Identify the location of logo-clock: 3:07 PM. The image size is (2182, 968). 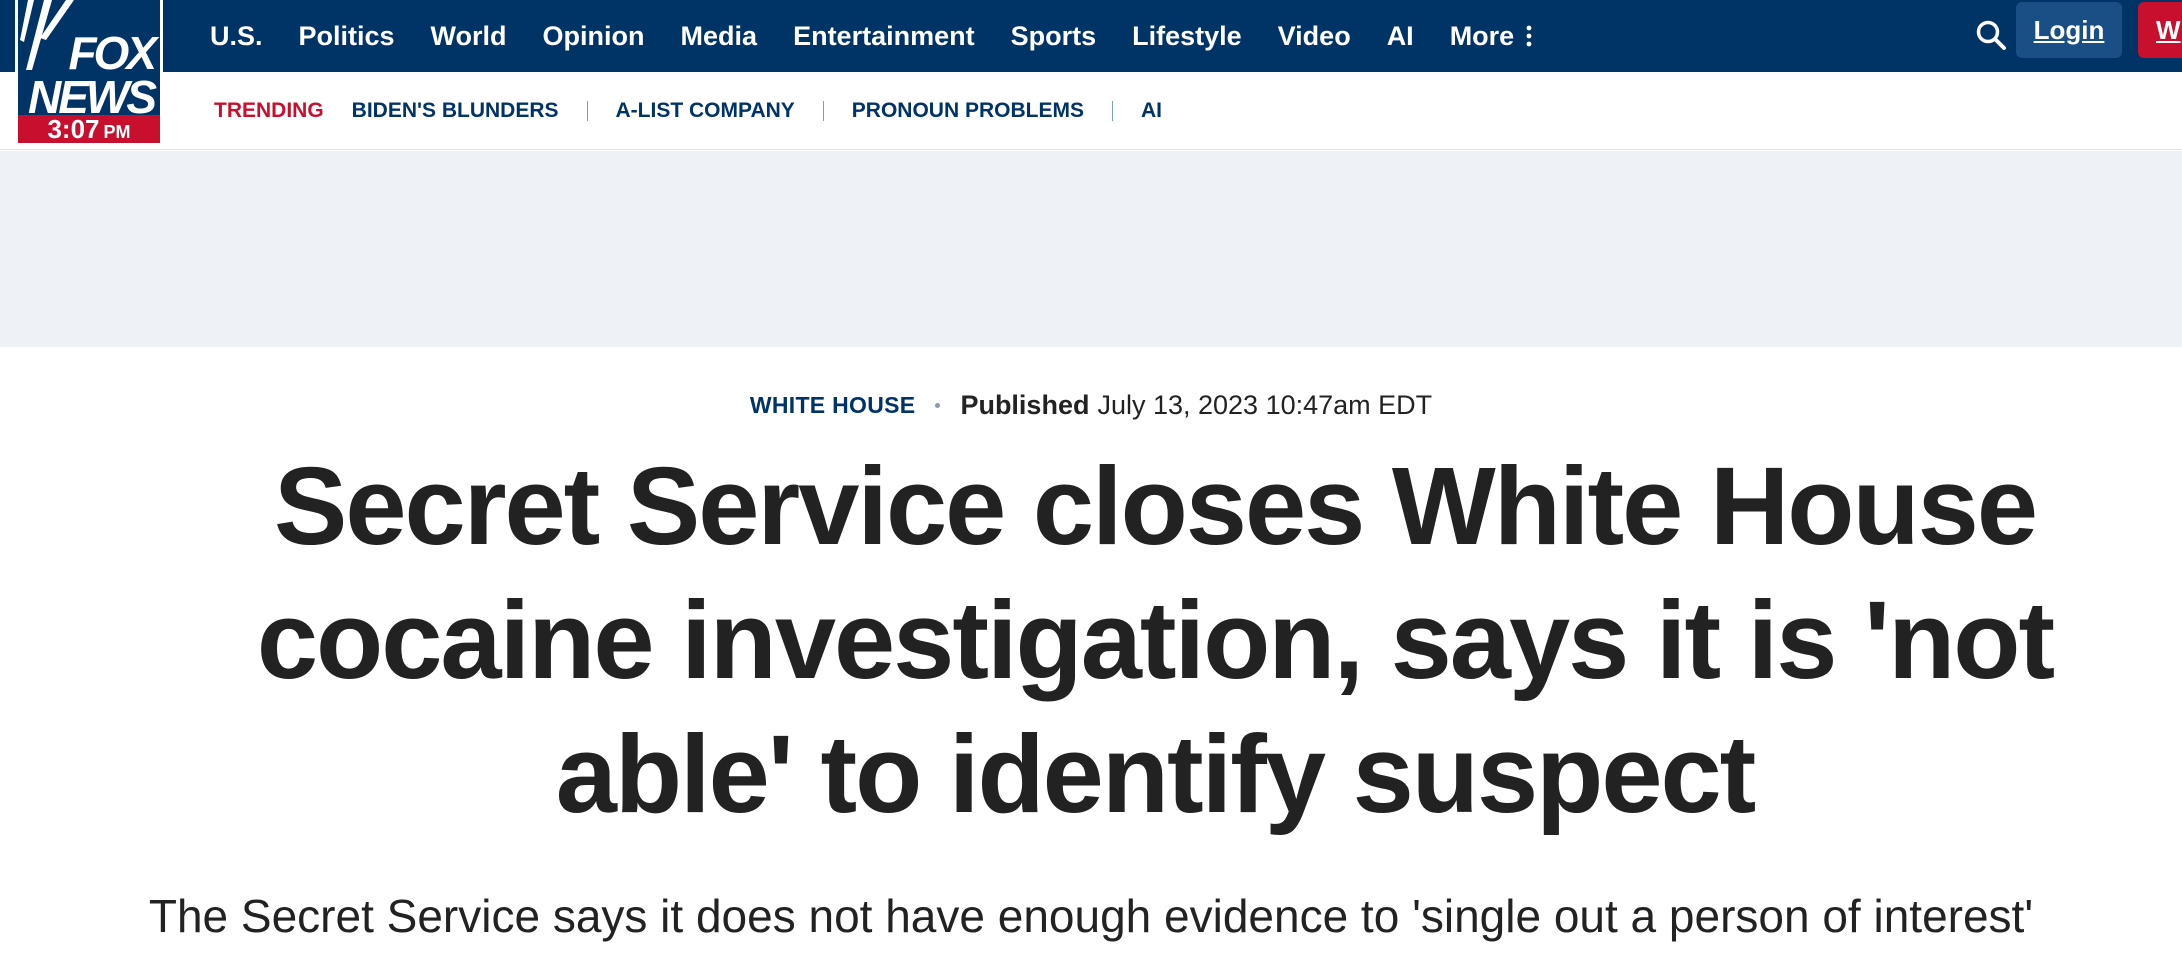
(89, 129).